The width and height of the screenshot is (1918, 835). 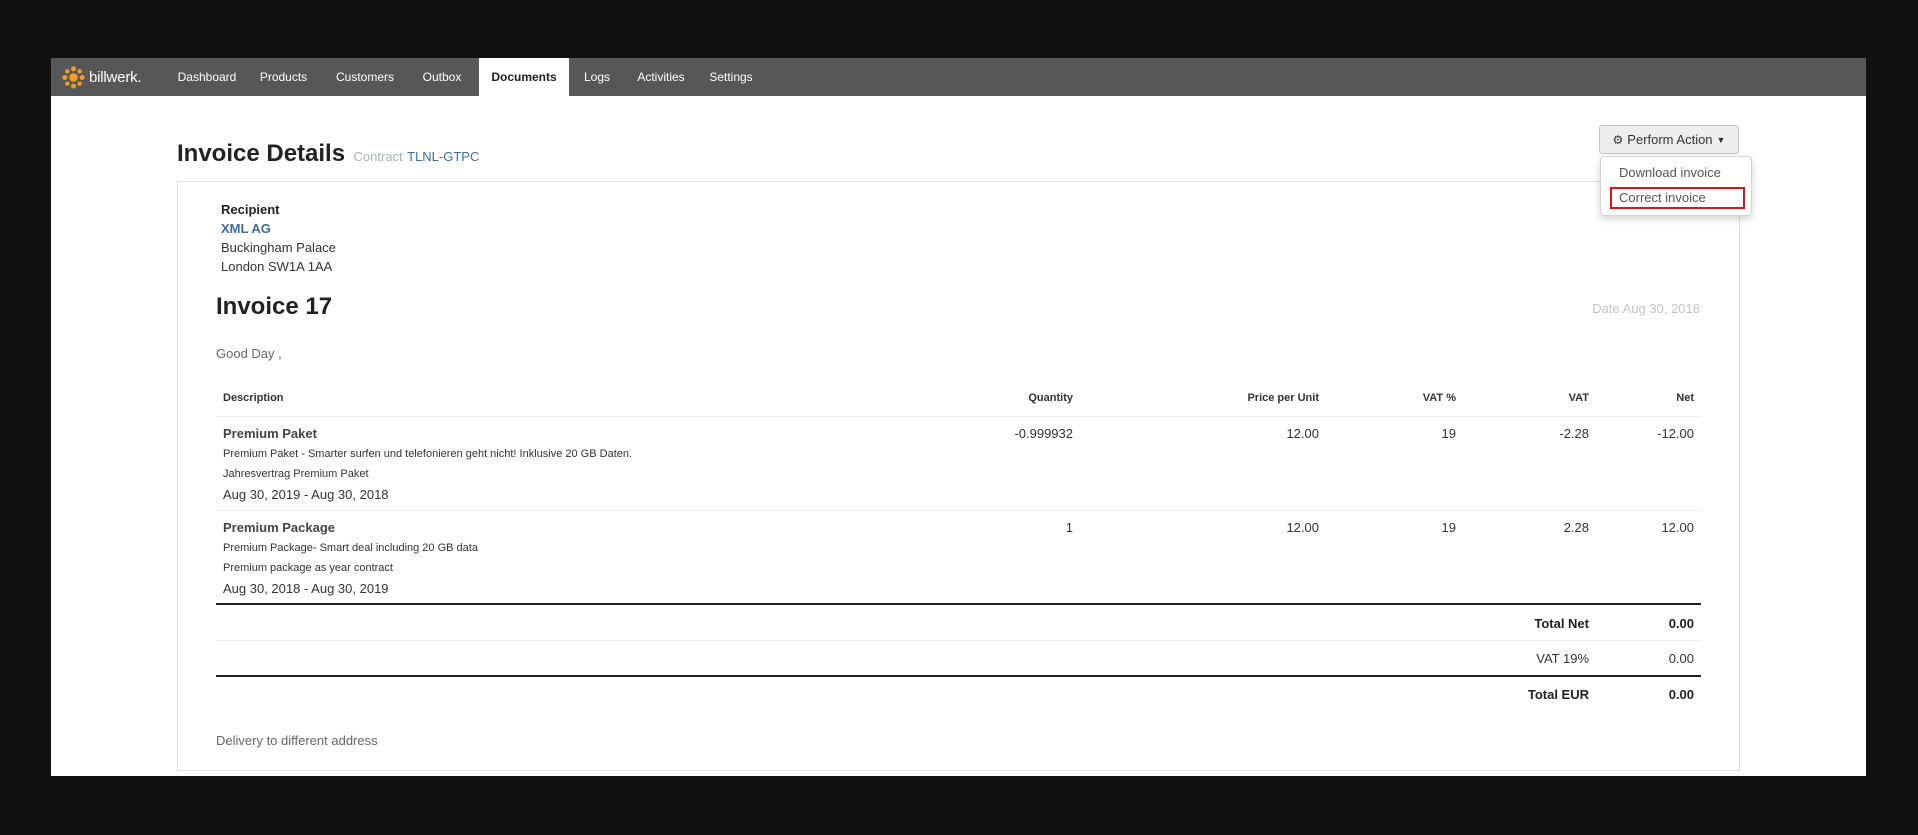 I want to click on col-net: Net, so click(x=1685, y=398).